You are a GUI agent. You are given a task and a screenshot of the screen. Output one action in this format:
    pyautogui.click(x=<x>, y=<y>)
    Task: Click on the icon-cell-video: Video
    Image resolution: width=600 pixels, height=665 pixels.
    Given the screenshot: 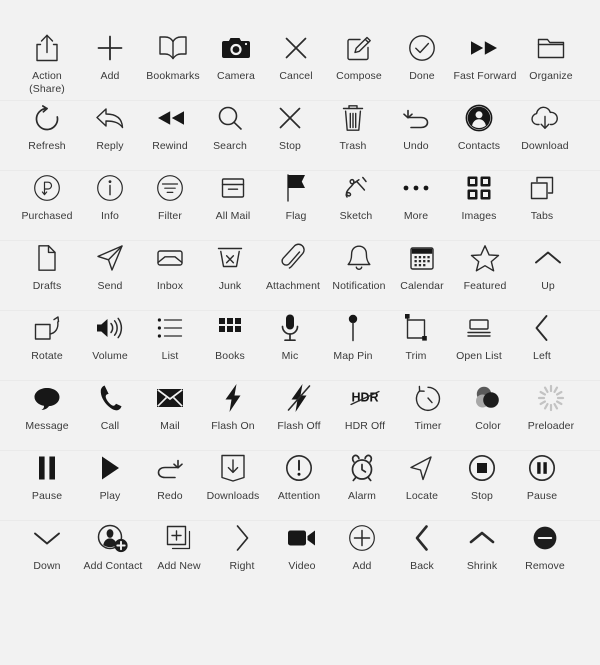 What is the action you would take?
    pyautogui.click(x=302, y=546)
    